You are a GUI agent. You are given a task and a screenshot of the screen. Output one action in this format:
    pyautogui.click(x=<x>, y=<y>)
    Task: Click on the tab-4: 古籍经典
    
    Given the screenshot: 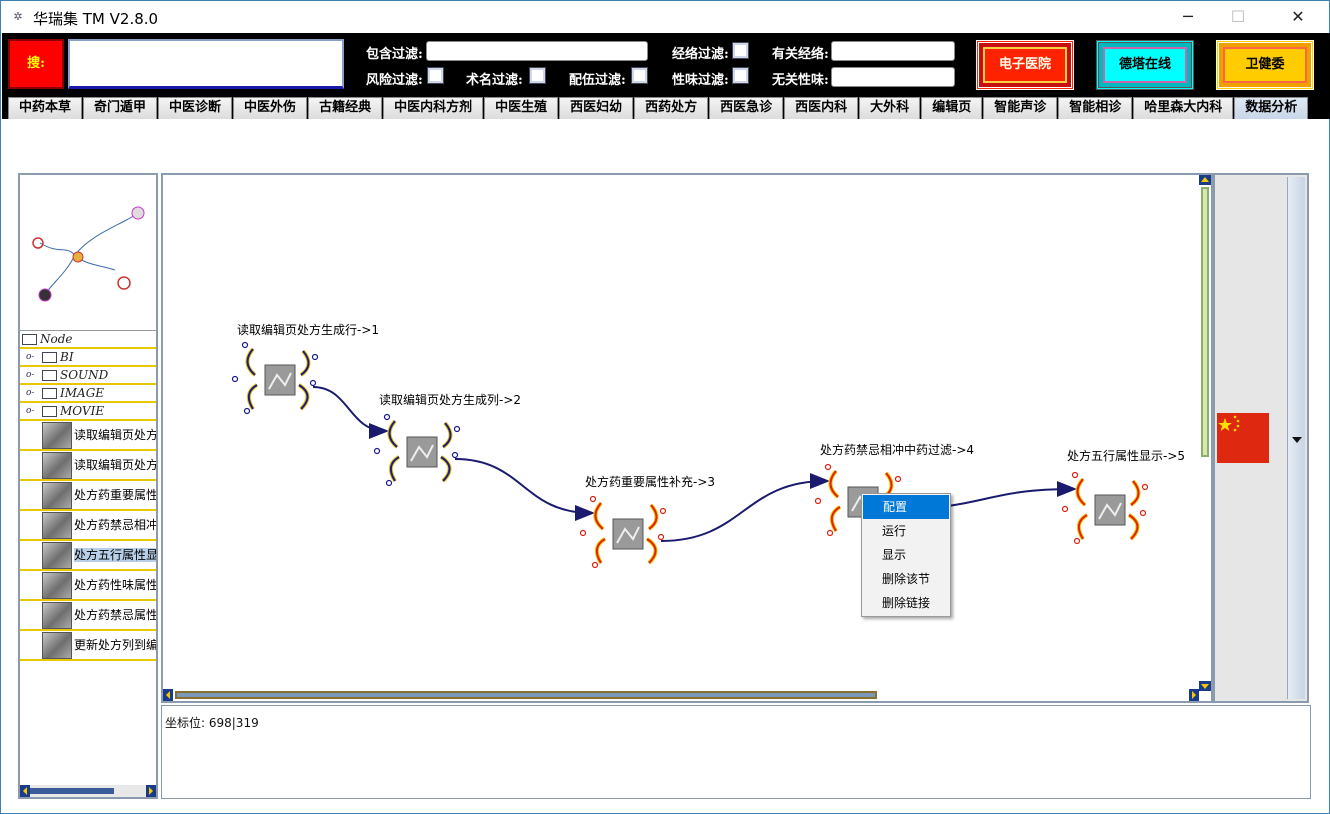 What is the action you would take?
    pyautogui.click(x=345, y=108)
    